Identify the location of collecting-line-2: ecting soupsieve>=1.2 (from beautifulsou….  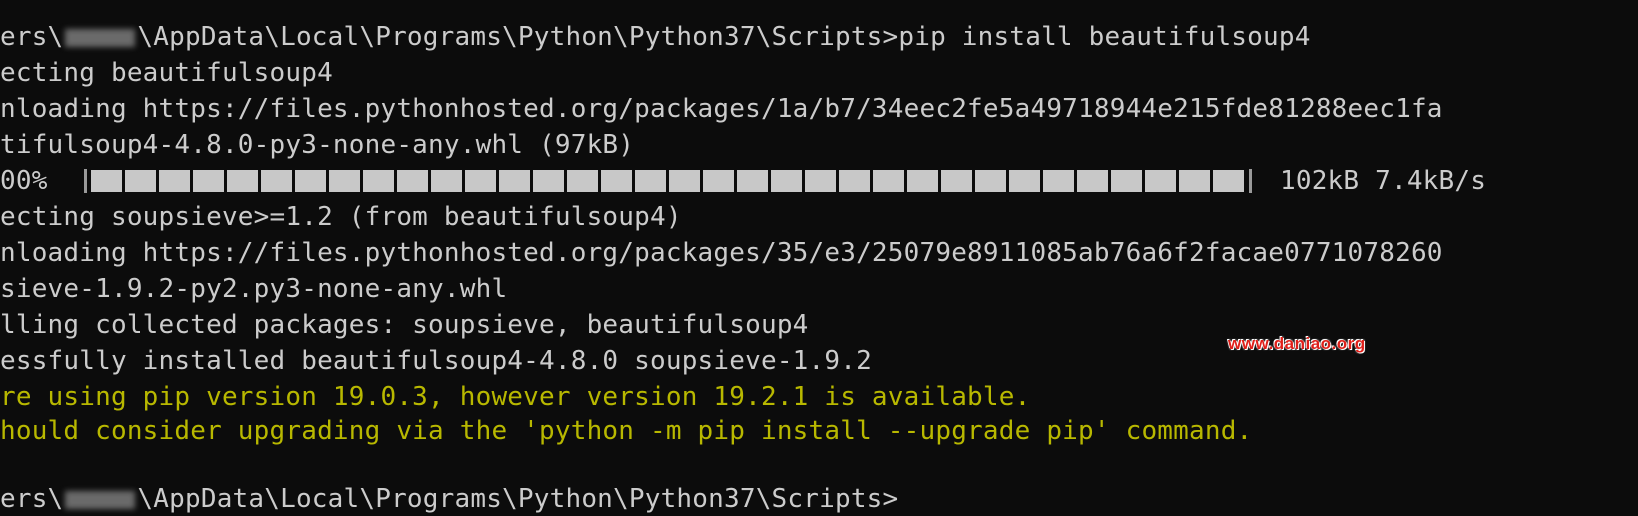
(341, 217).